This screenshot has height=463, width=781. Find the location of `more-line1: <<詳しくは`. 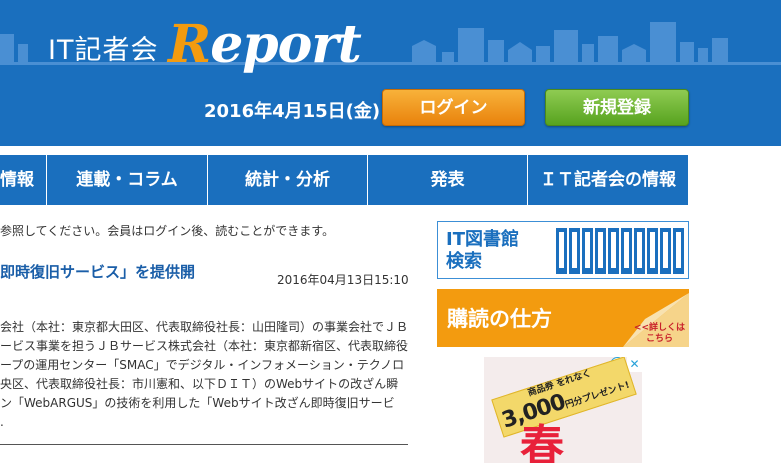

more-line1: <<詳しくは is located at coordinates (659, 328).